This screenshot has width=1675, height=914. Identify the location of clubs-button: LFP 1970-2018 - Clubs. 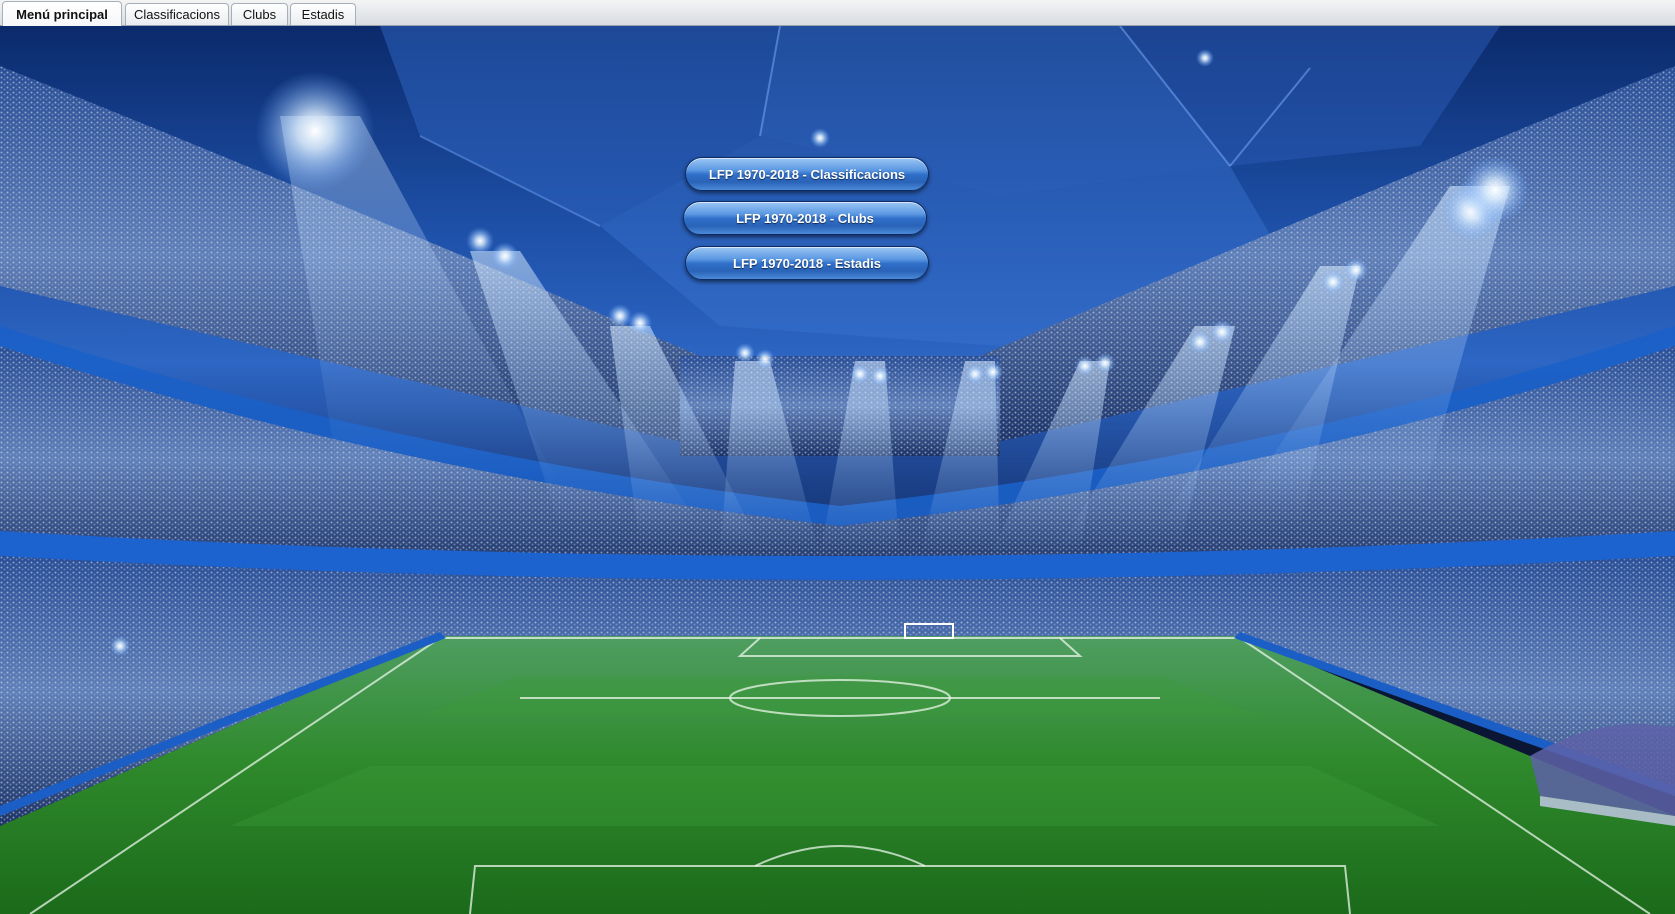
(805, 218).